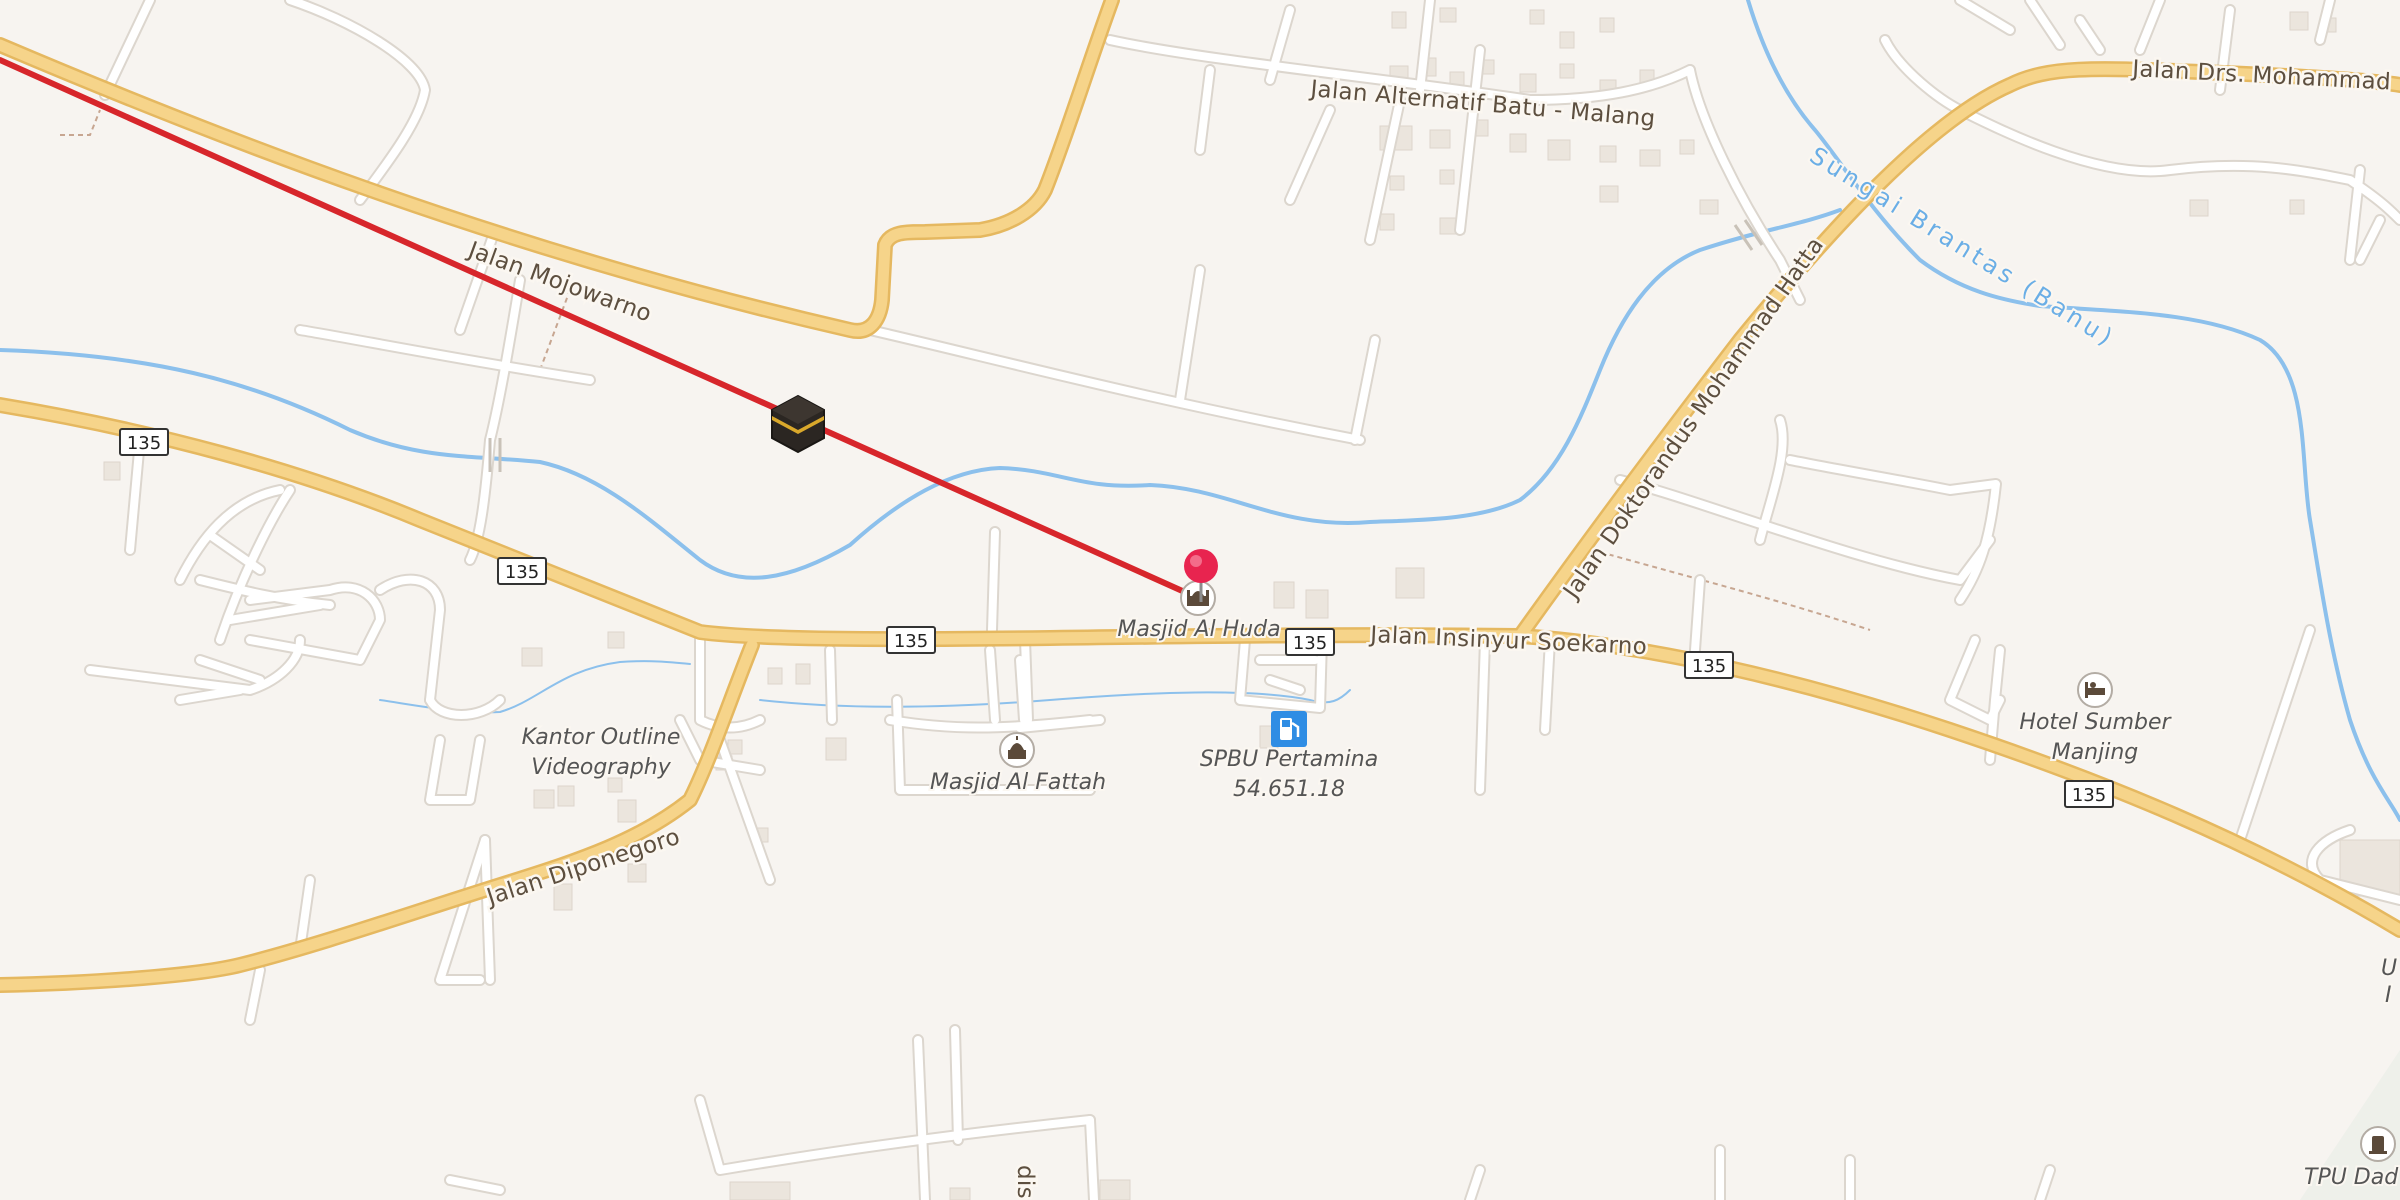 This screenshot has width=2400, height=1200. I want to click on poi-label-masjid-al-huda: Masjid Al Huda, so click(1198, 629).